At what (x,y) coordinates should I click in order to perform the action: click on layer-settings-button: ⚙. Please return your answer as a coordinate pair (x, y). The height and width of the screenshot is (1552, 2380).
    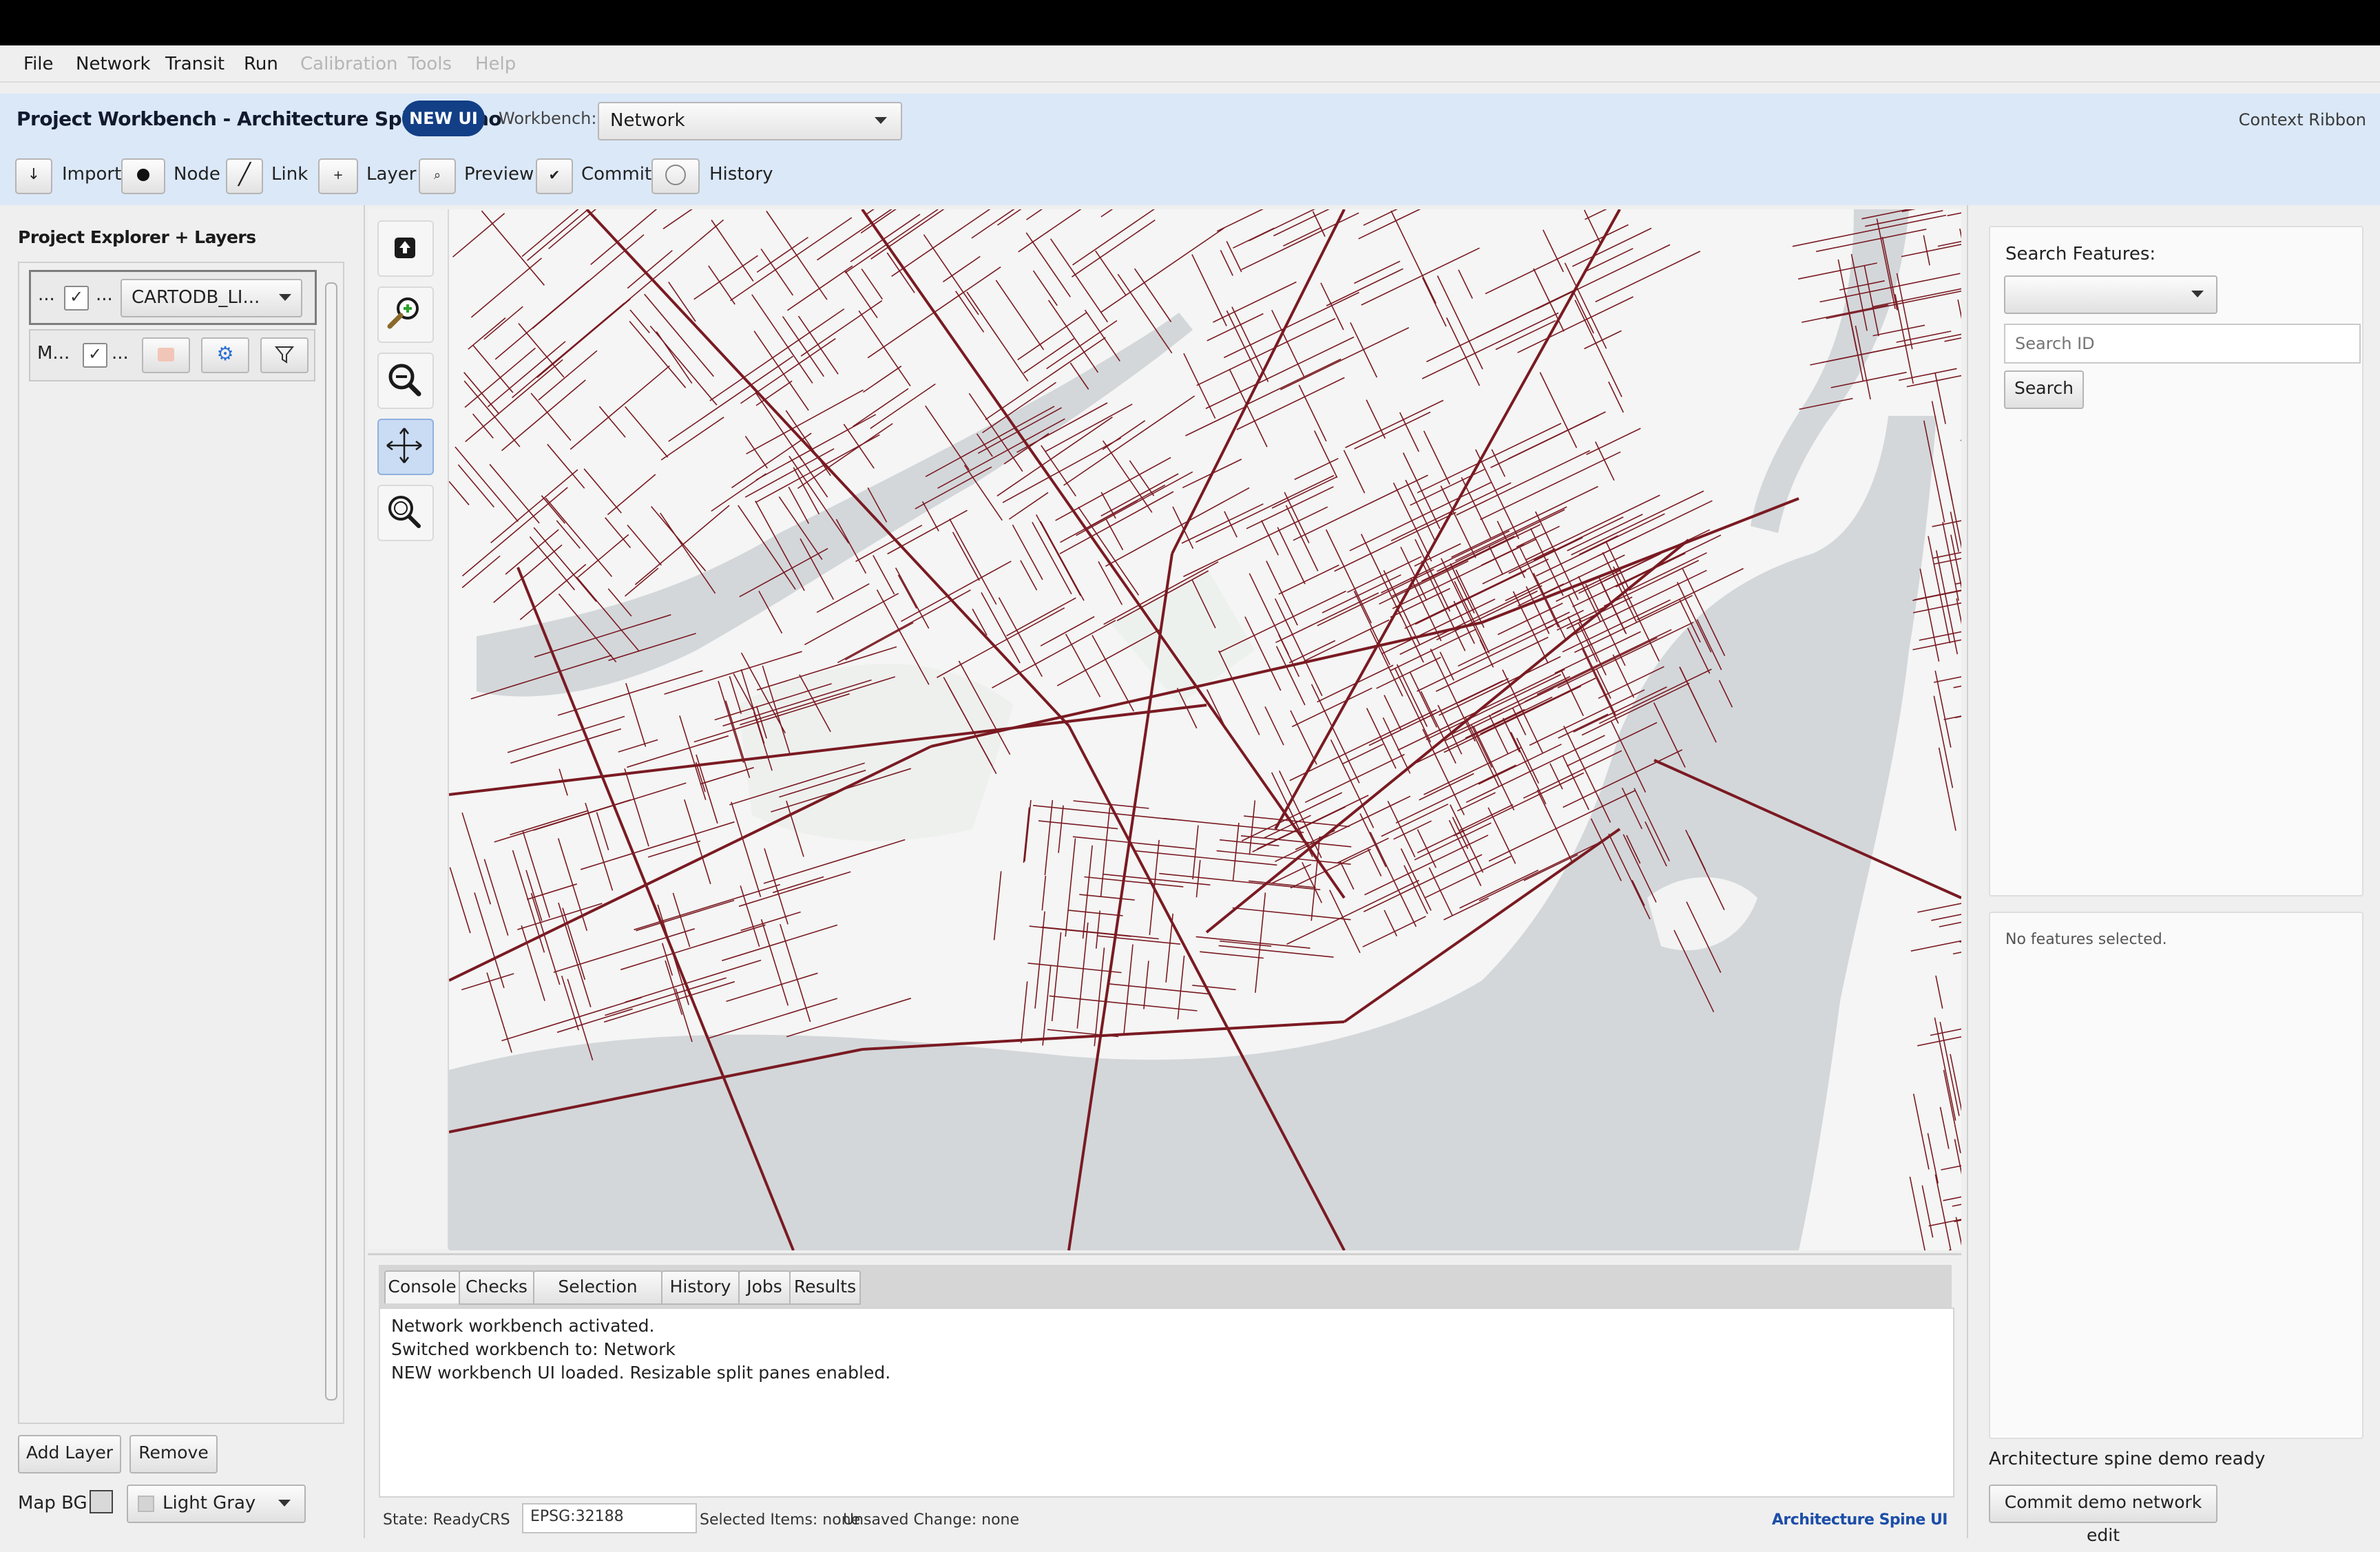
    Looking at the image, I should click on (225, 355).